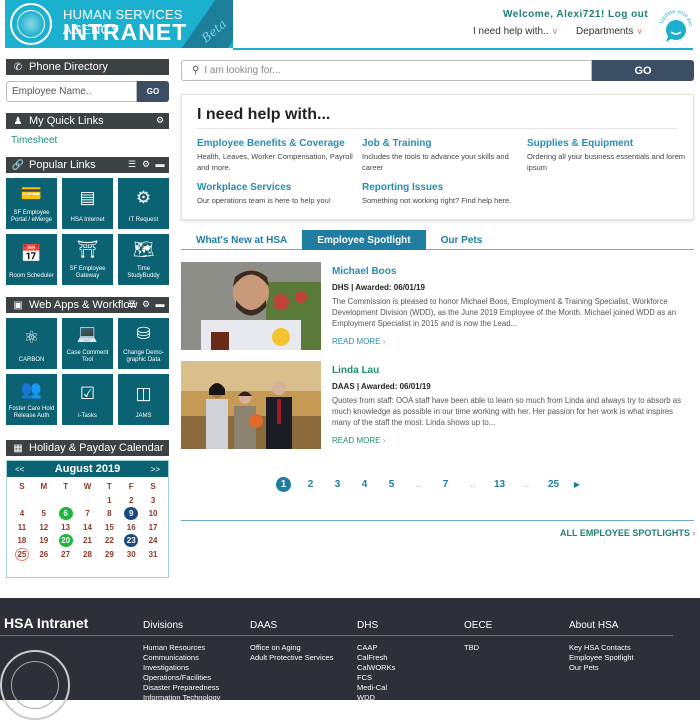 The image size is (700, 720). I want to click on footer-link: Human Resources, so click(181, 648).